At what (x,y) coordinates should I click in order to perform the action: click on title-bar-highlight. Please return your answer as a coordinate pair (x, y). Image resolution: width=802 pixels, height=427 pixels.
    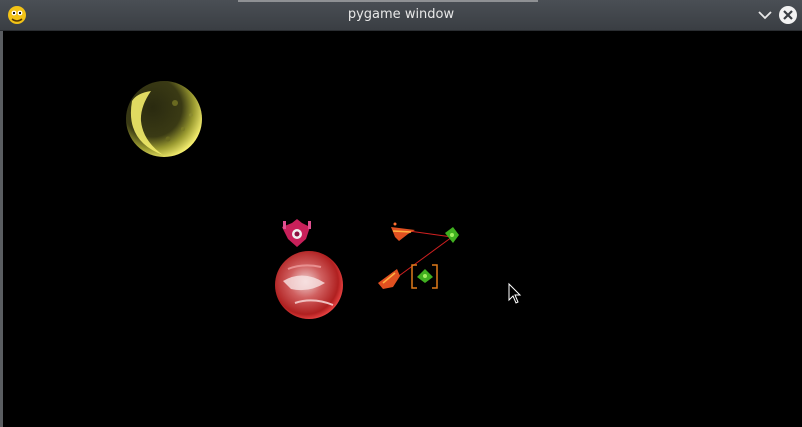
    Looking at the image, I should click on (388, 1).